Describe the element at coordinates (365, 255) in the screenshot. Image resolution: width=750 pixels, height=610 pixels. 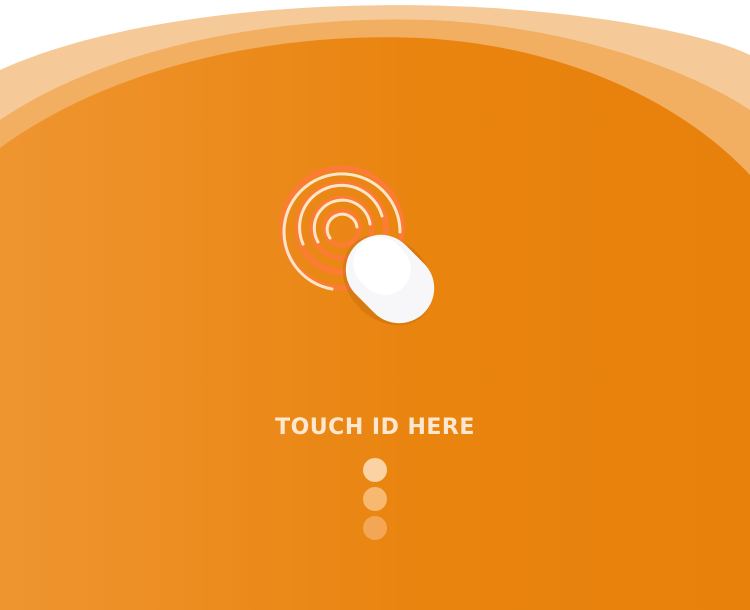
I see `touch-id-graphic` at that location.